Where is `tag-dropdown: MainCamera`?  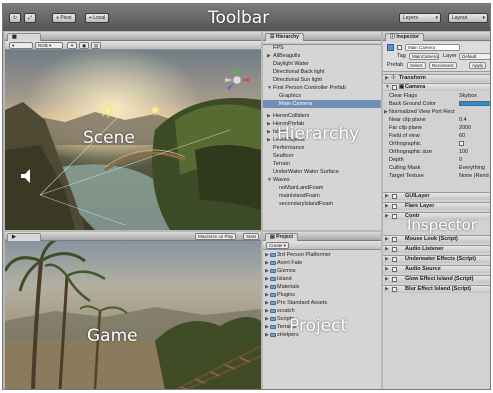
tag-dropdown: MainCamera is located at coordinates (424, 56).